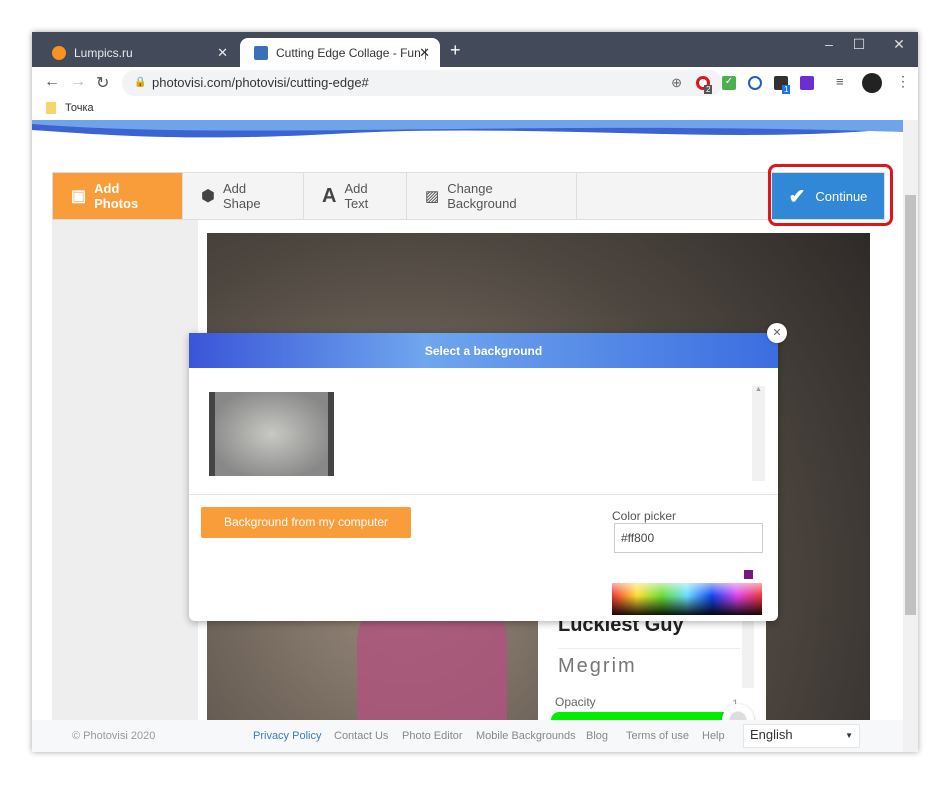  What do you see at coordinates (830, 195) in the screenshot?
I see `highlight-box` at bounding box center [830, 195].